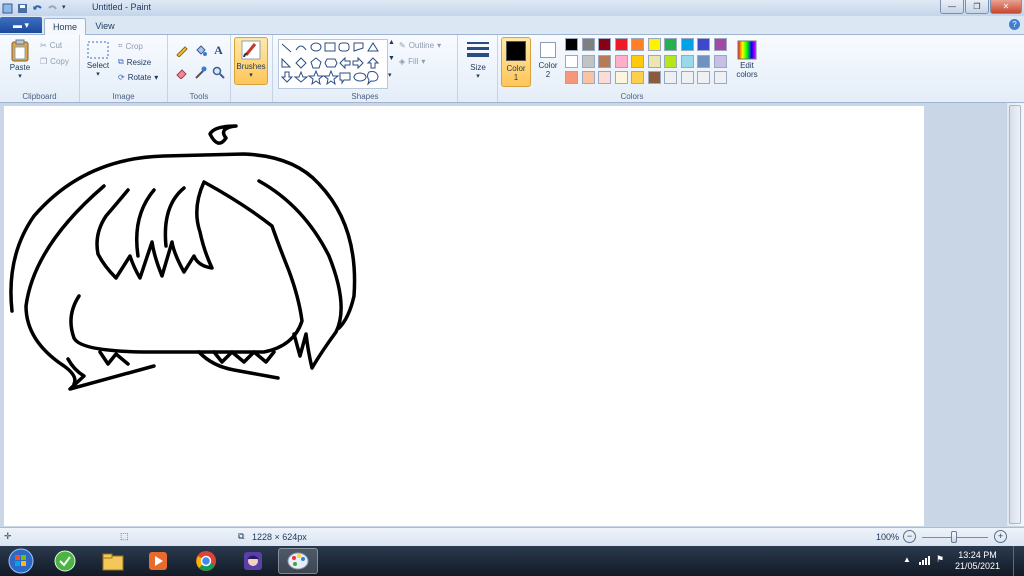  I want to click on brushes-button: Brushes ▾, so click(251, 61).